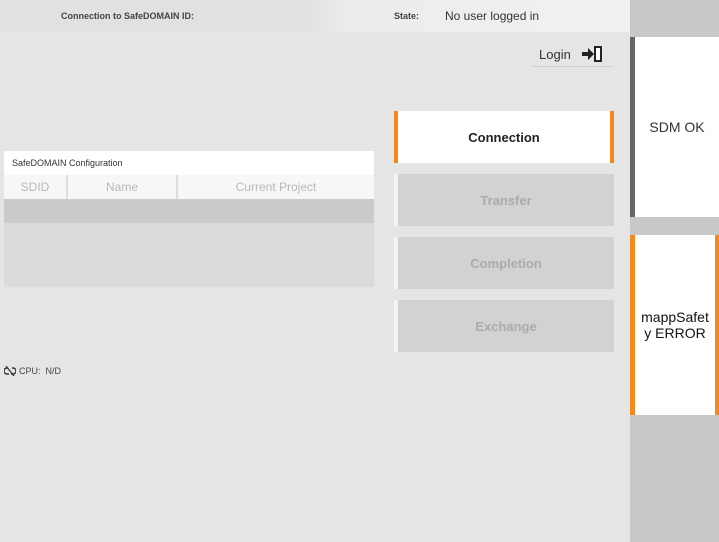 Image resolution: width=719 pixels, height=542 pixels. I want to click on login-button: Login, so click(573, 54).